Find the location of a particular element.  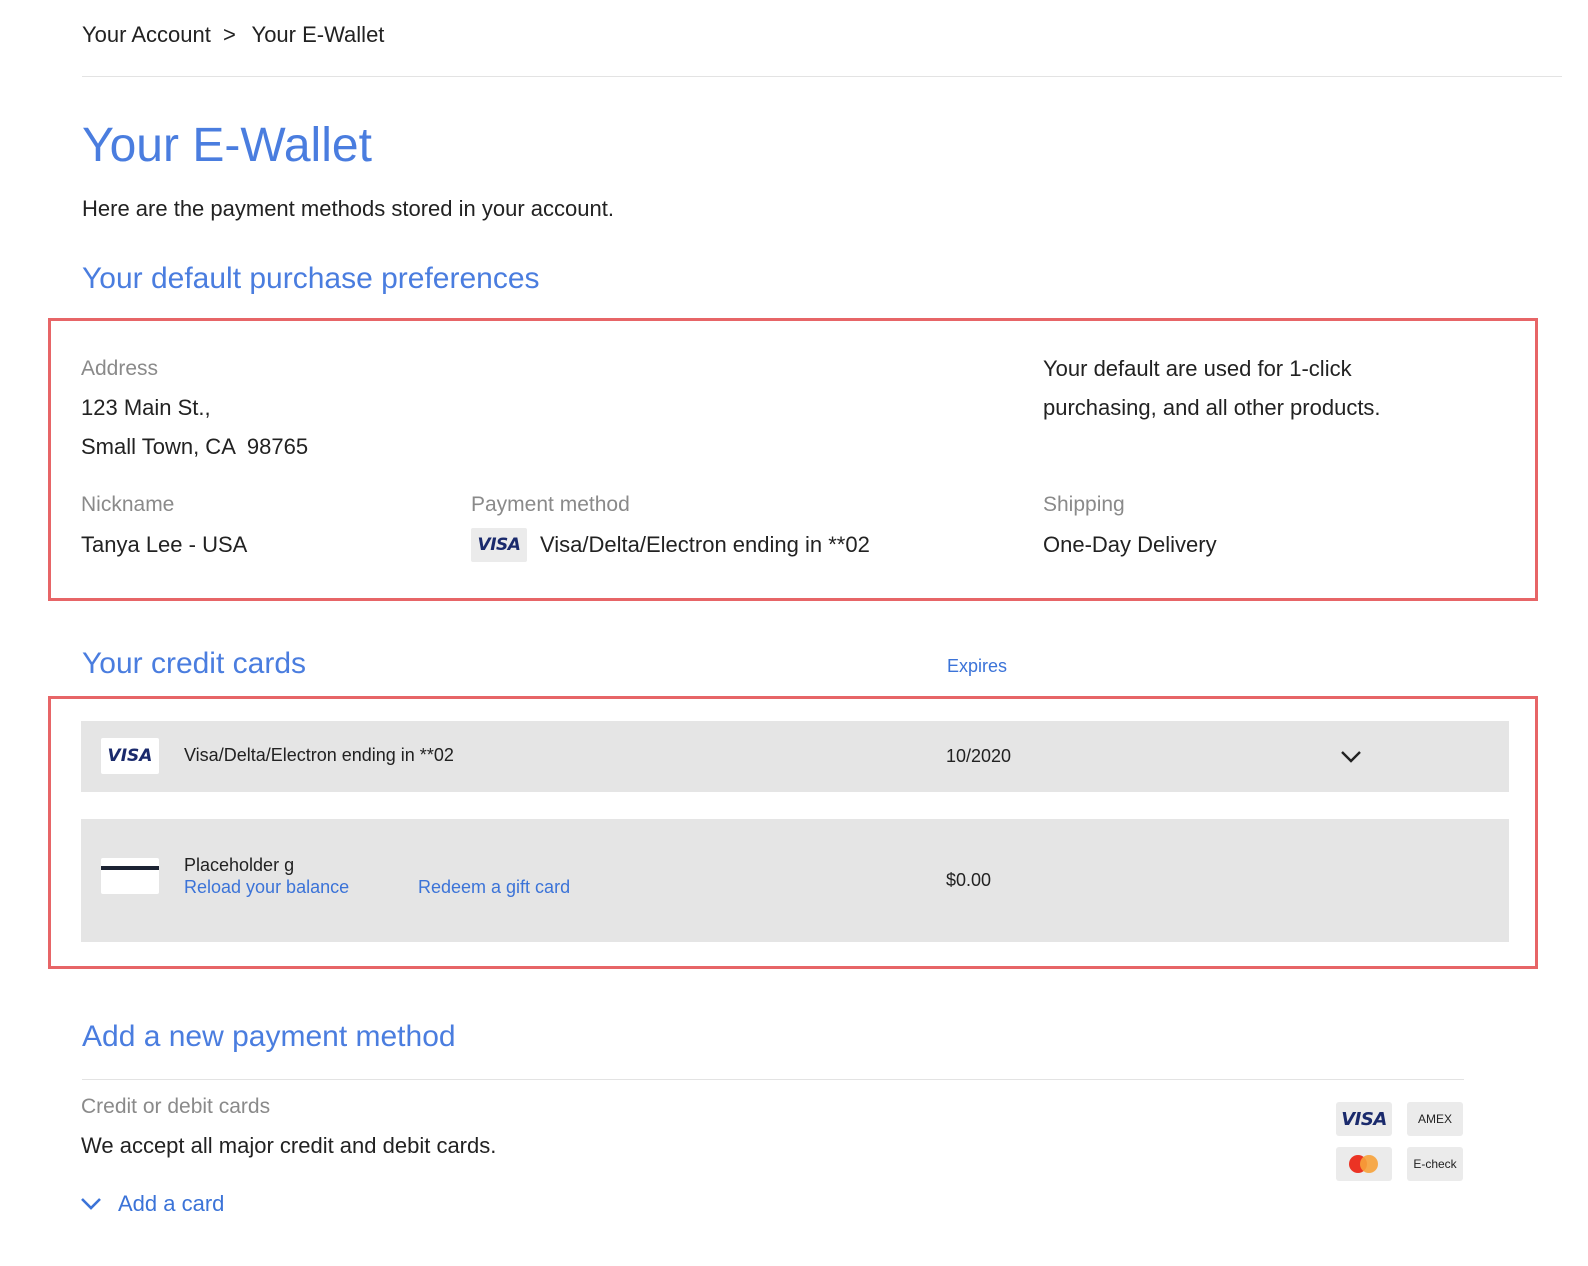

cards-label: Credit or debit cards is located at coordinates (176, 1106).